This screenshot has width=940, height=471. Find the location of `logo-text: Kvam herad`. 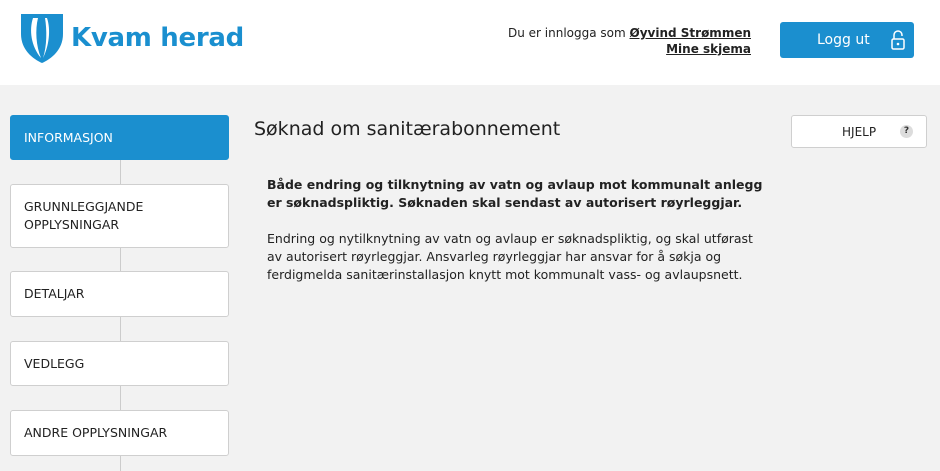

logo-text: Kvam herad is located at coordinates (157, 38).